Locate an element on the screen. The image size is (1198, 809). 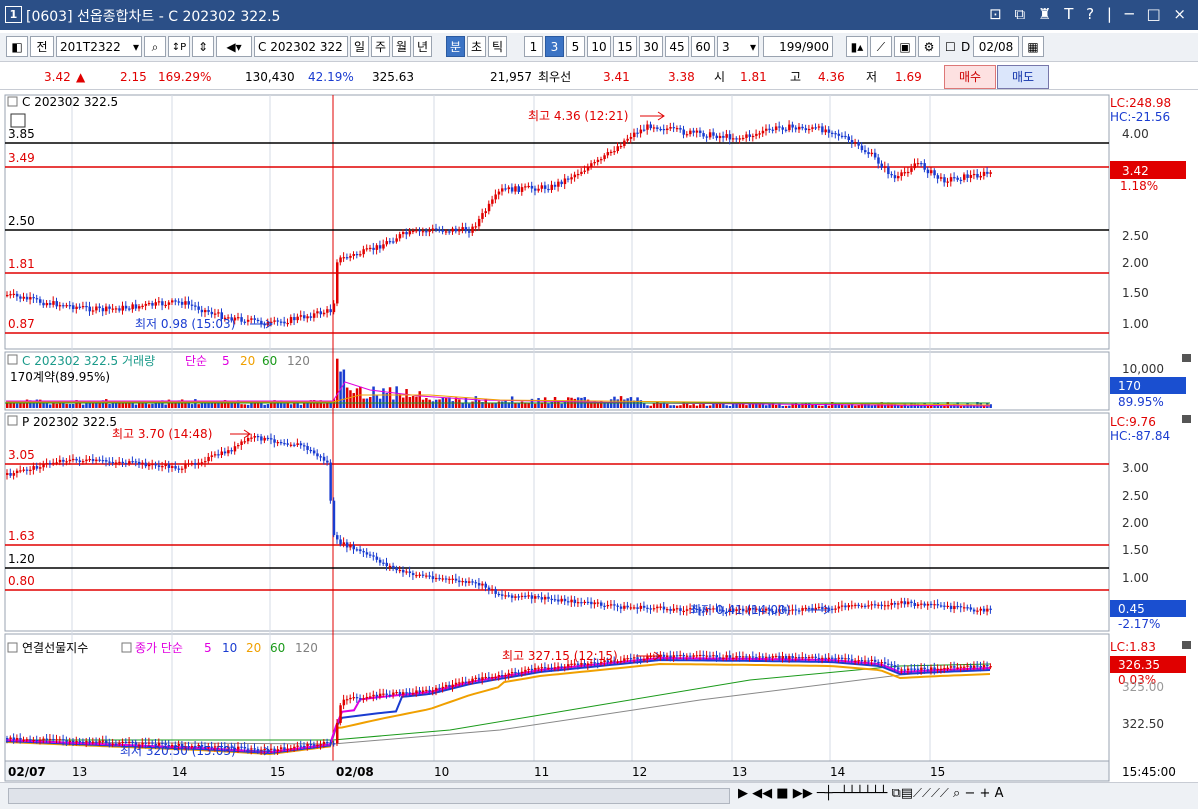
interval-5: 5 is located at coordinates (575, 46).